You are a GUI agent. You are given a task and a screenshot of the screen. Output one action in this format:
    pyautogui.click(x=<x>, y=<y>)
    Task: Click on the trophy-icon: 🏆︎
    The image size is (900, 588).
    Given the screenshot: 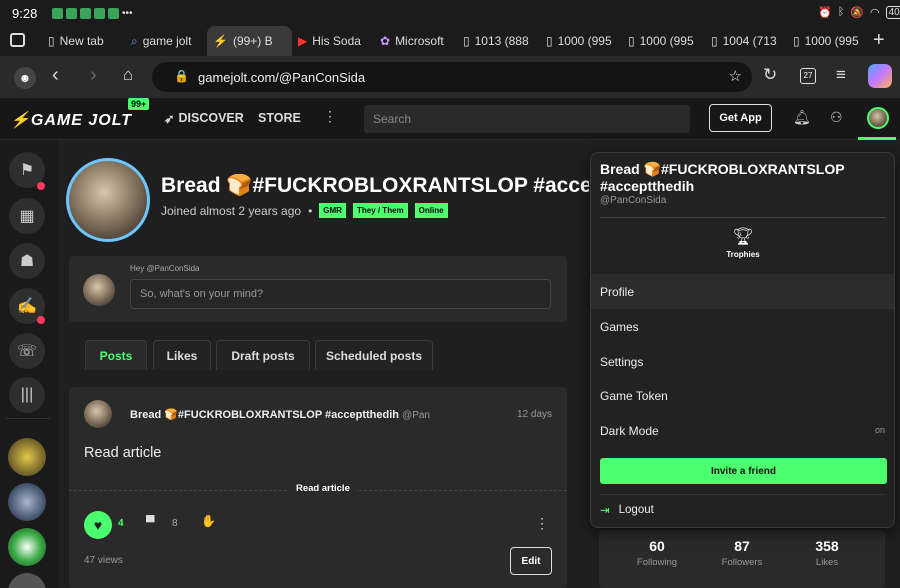 What is the action you would take?
    pyautogui.click(x=743, y=236)
    